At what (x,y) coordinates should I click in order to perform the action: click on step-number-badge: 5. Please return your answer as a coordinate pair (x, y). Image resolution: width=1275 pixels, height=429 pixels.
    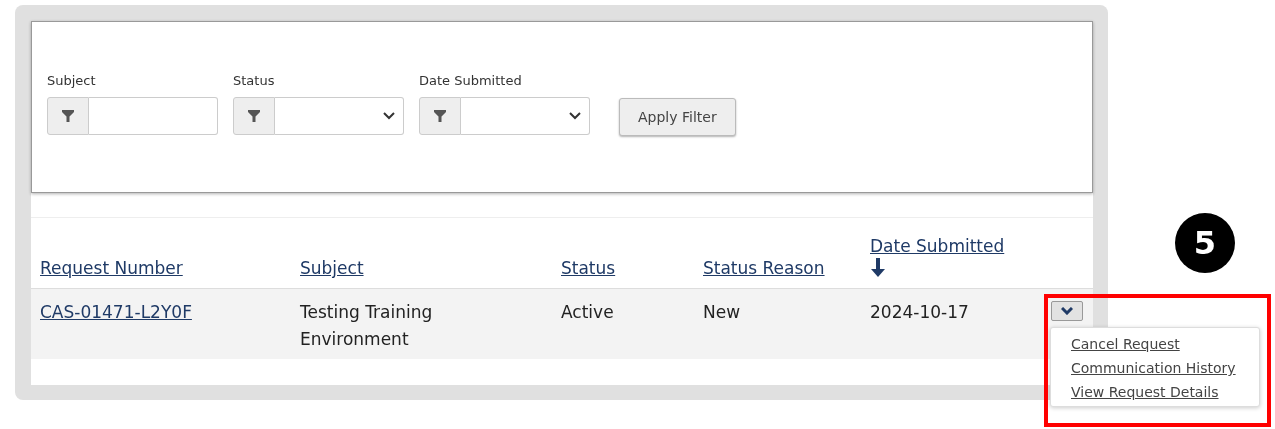
    Looking at the image, I should click on (1205, 243).